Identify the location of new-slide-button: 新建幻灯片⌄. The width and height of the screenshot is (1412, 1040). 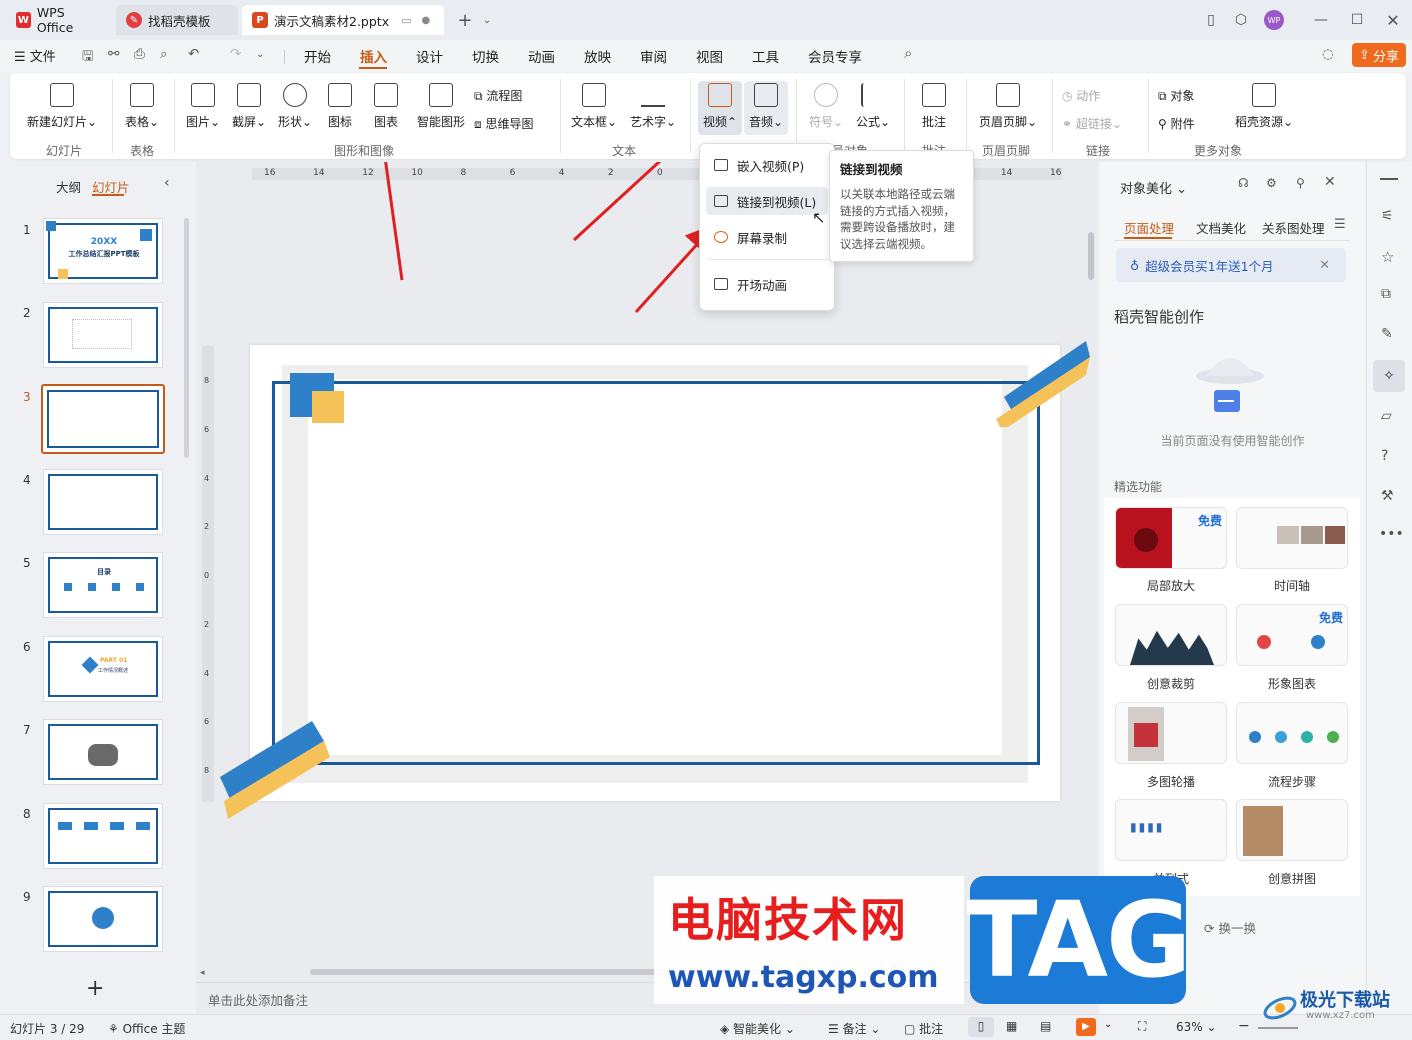
(62, 106).